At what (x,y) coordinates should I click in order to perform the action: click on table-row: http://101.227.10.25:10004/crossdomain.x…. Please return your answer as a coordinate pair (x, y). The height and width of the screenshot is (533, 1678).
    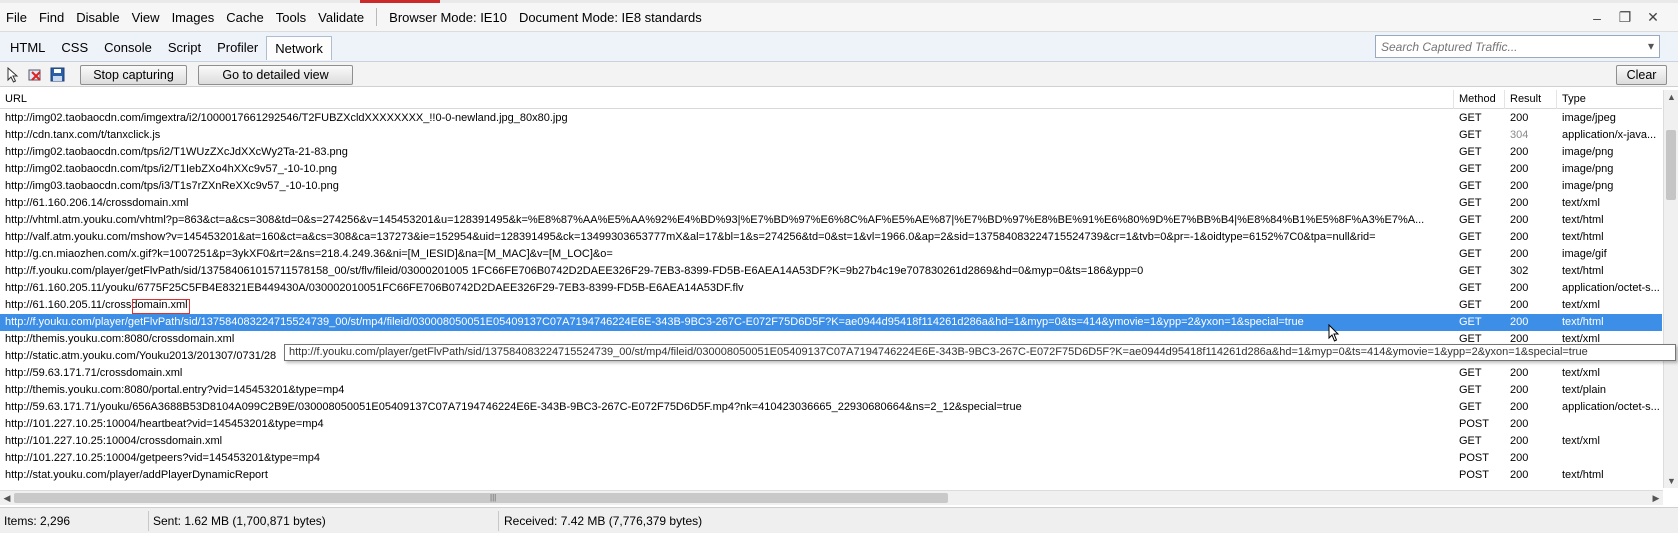
    Looking at the image, I should click on (831, 441).